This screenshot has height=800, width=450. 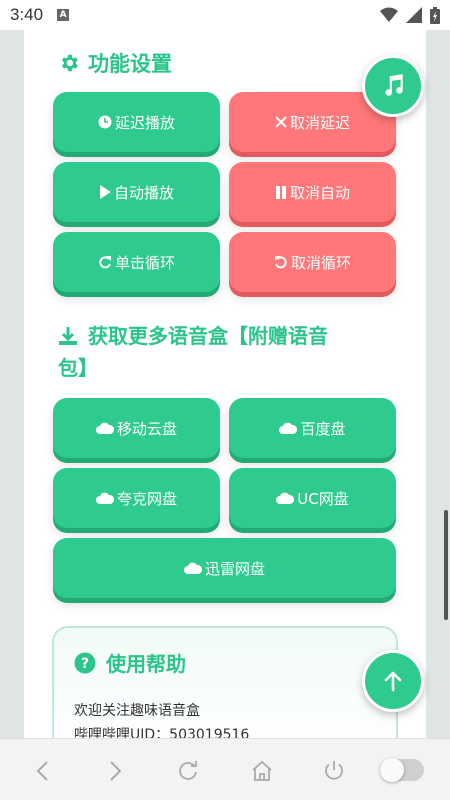 I want to click on page-margin-right, so click(x=438, y=384).